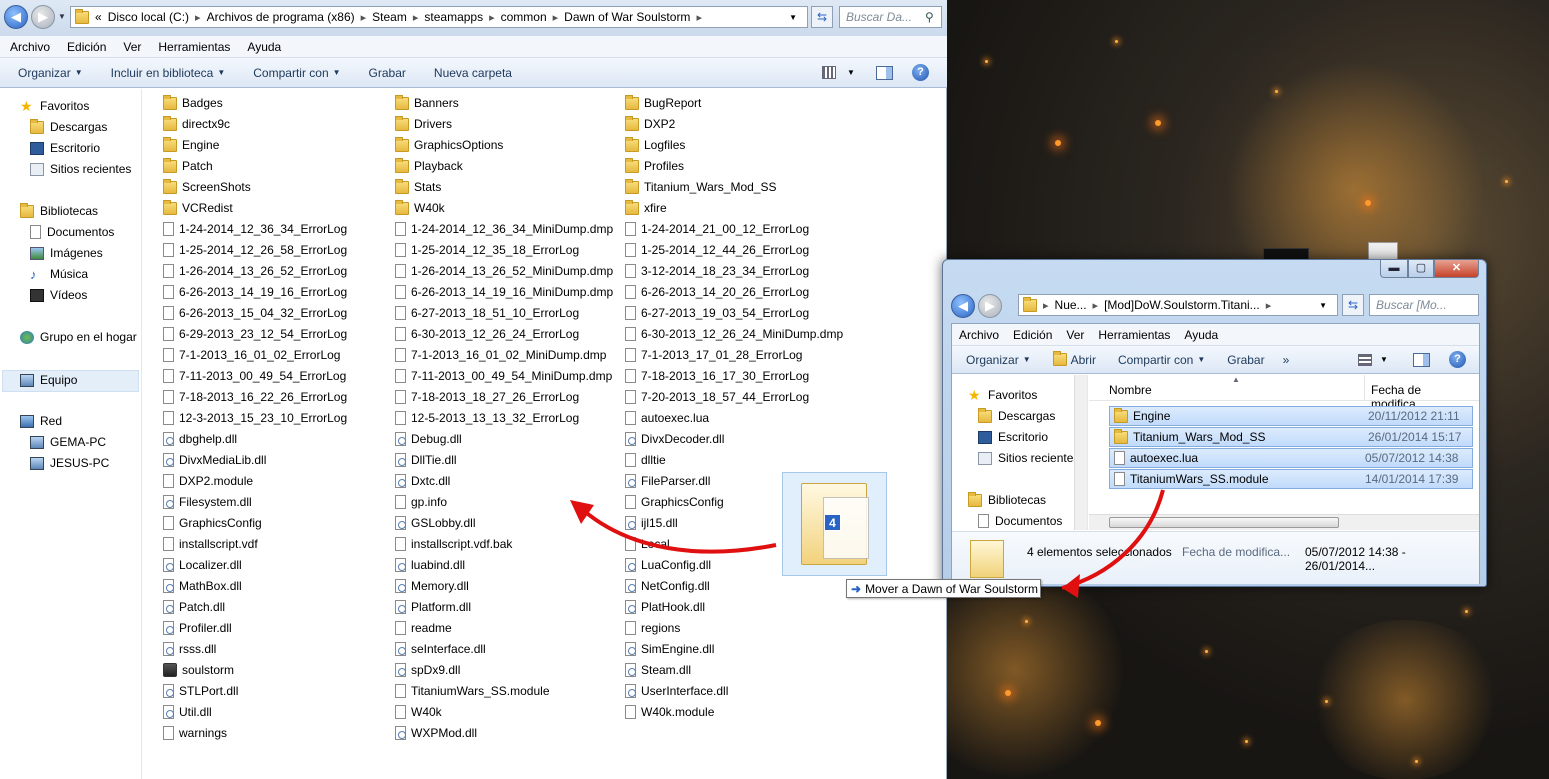 The image size is (1549, 779). Describe the element at coordinates (667, 418) in the screenshot. I see `file-item: autoexec.lua` at that location.